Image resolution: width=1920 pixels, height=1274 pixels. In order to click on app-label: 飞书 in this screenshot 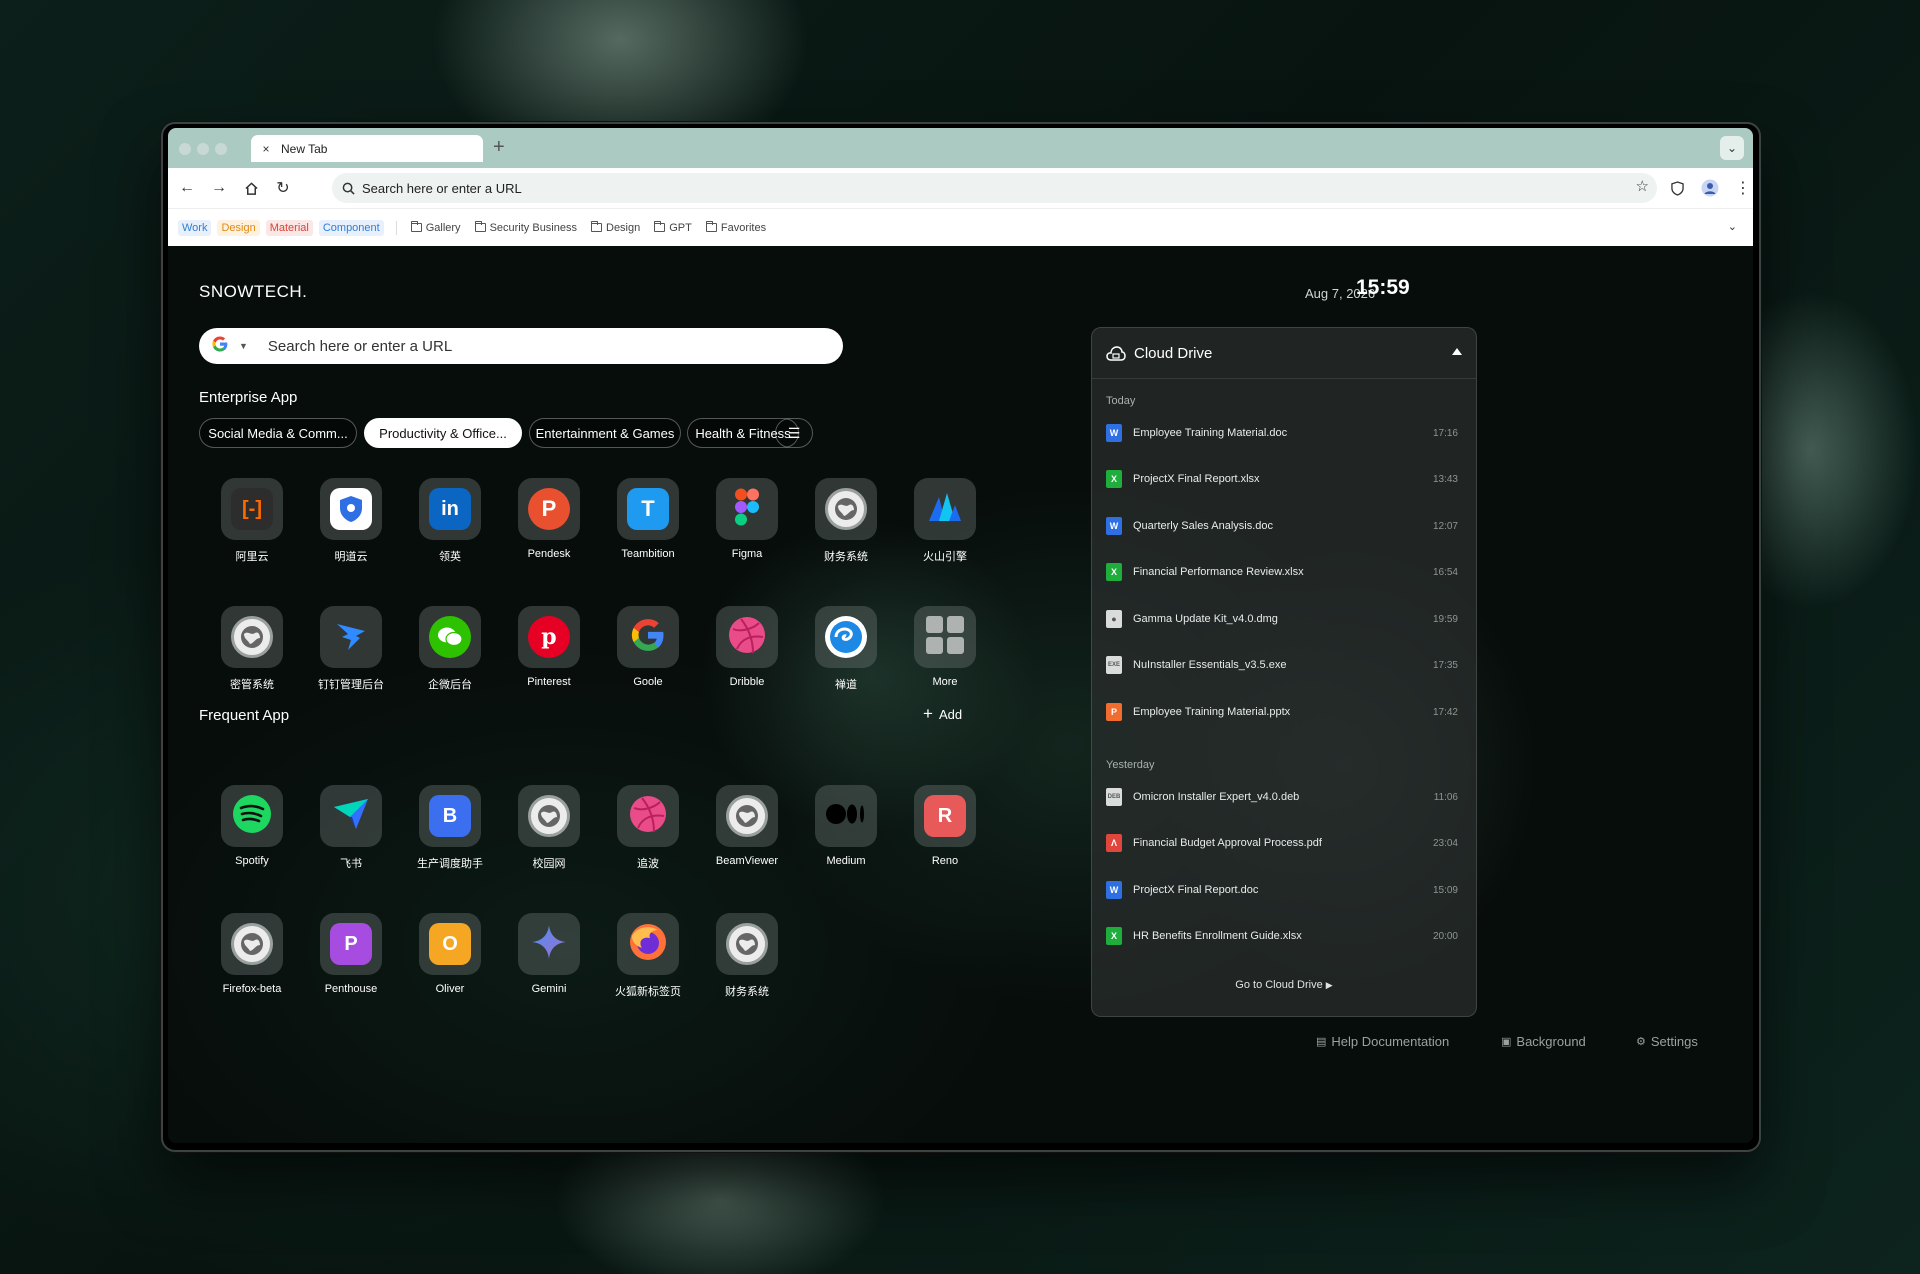, I will do `click(351, 864)`.